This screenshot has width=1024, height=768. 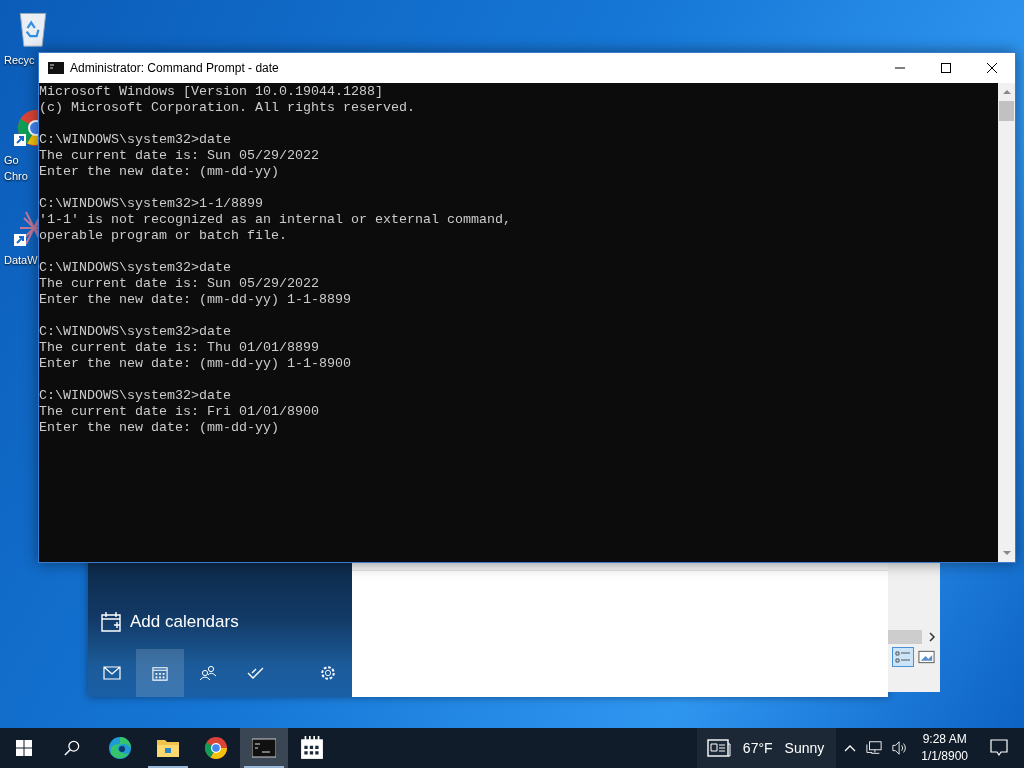 What do you see at coordinates (328, 673) in the screenshot?
I see `settings-icon` at bounding box center [328, 673].